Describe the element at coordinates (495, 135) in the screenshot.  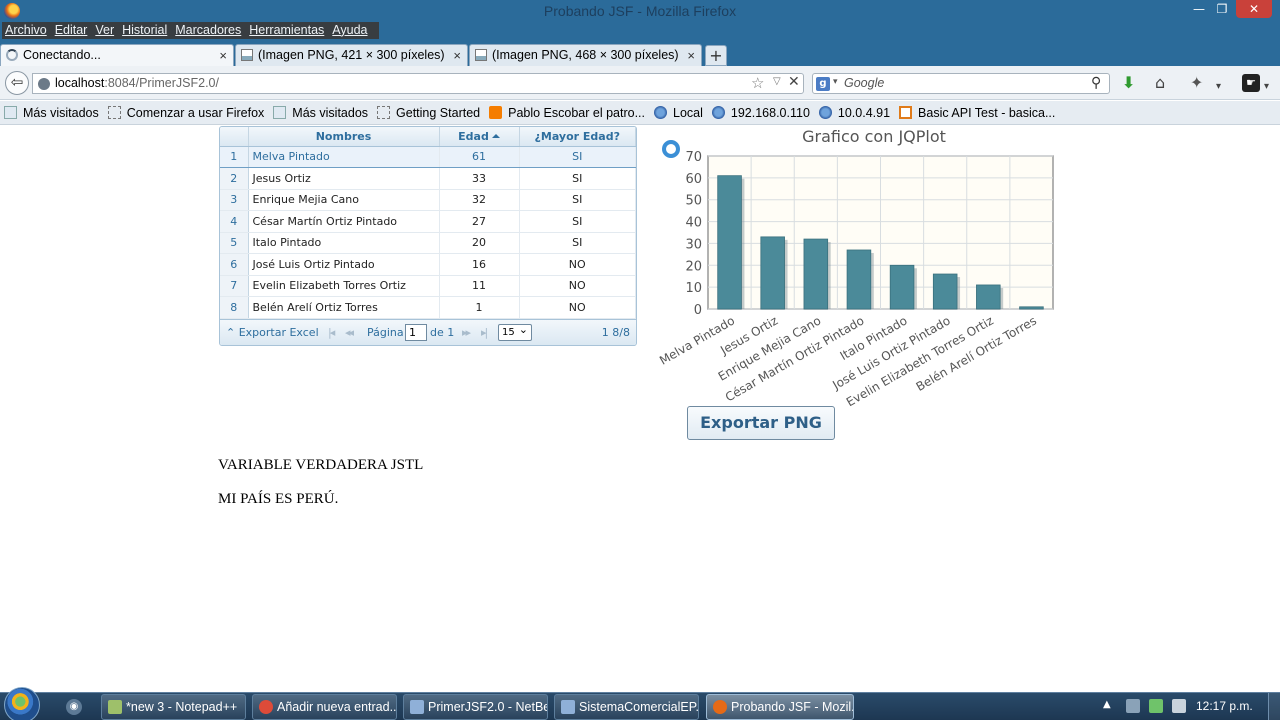
I see `sort-ascending-icon` at that location.